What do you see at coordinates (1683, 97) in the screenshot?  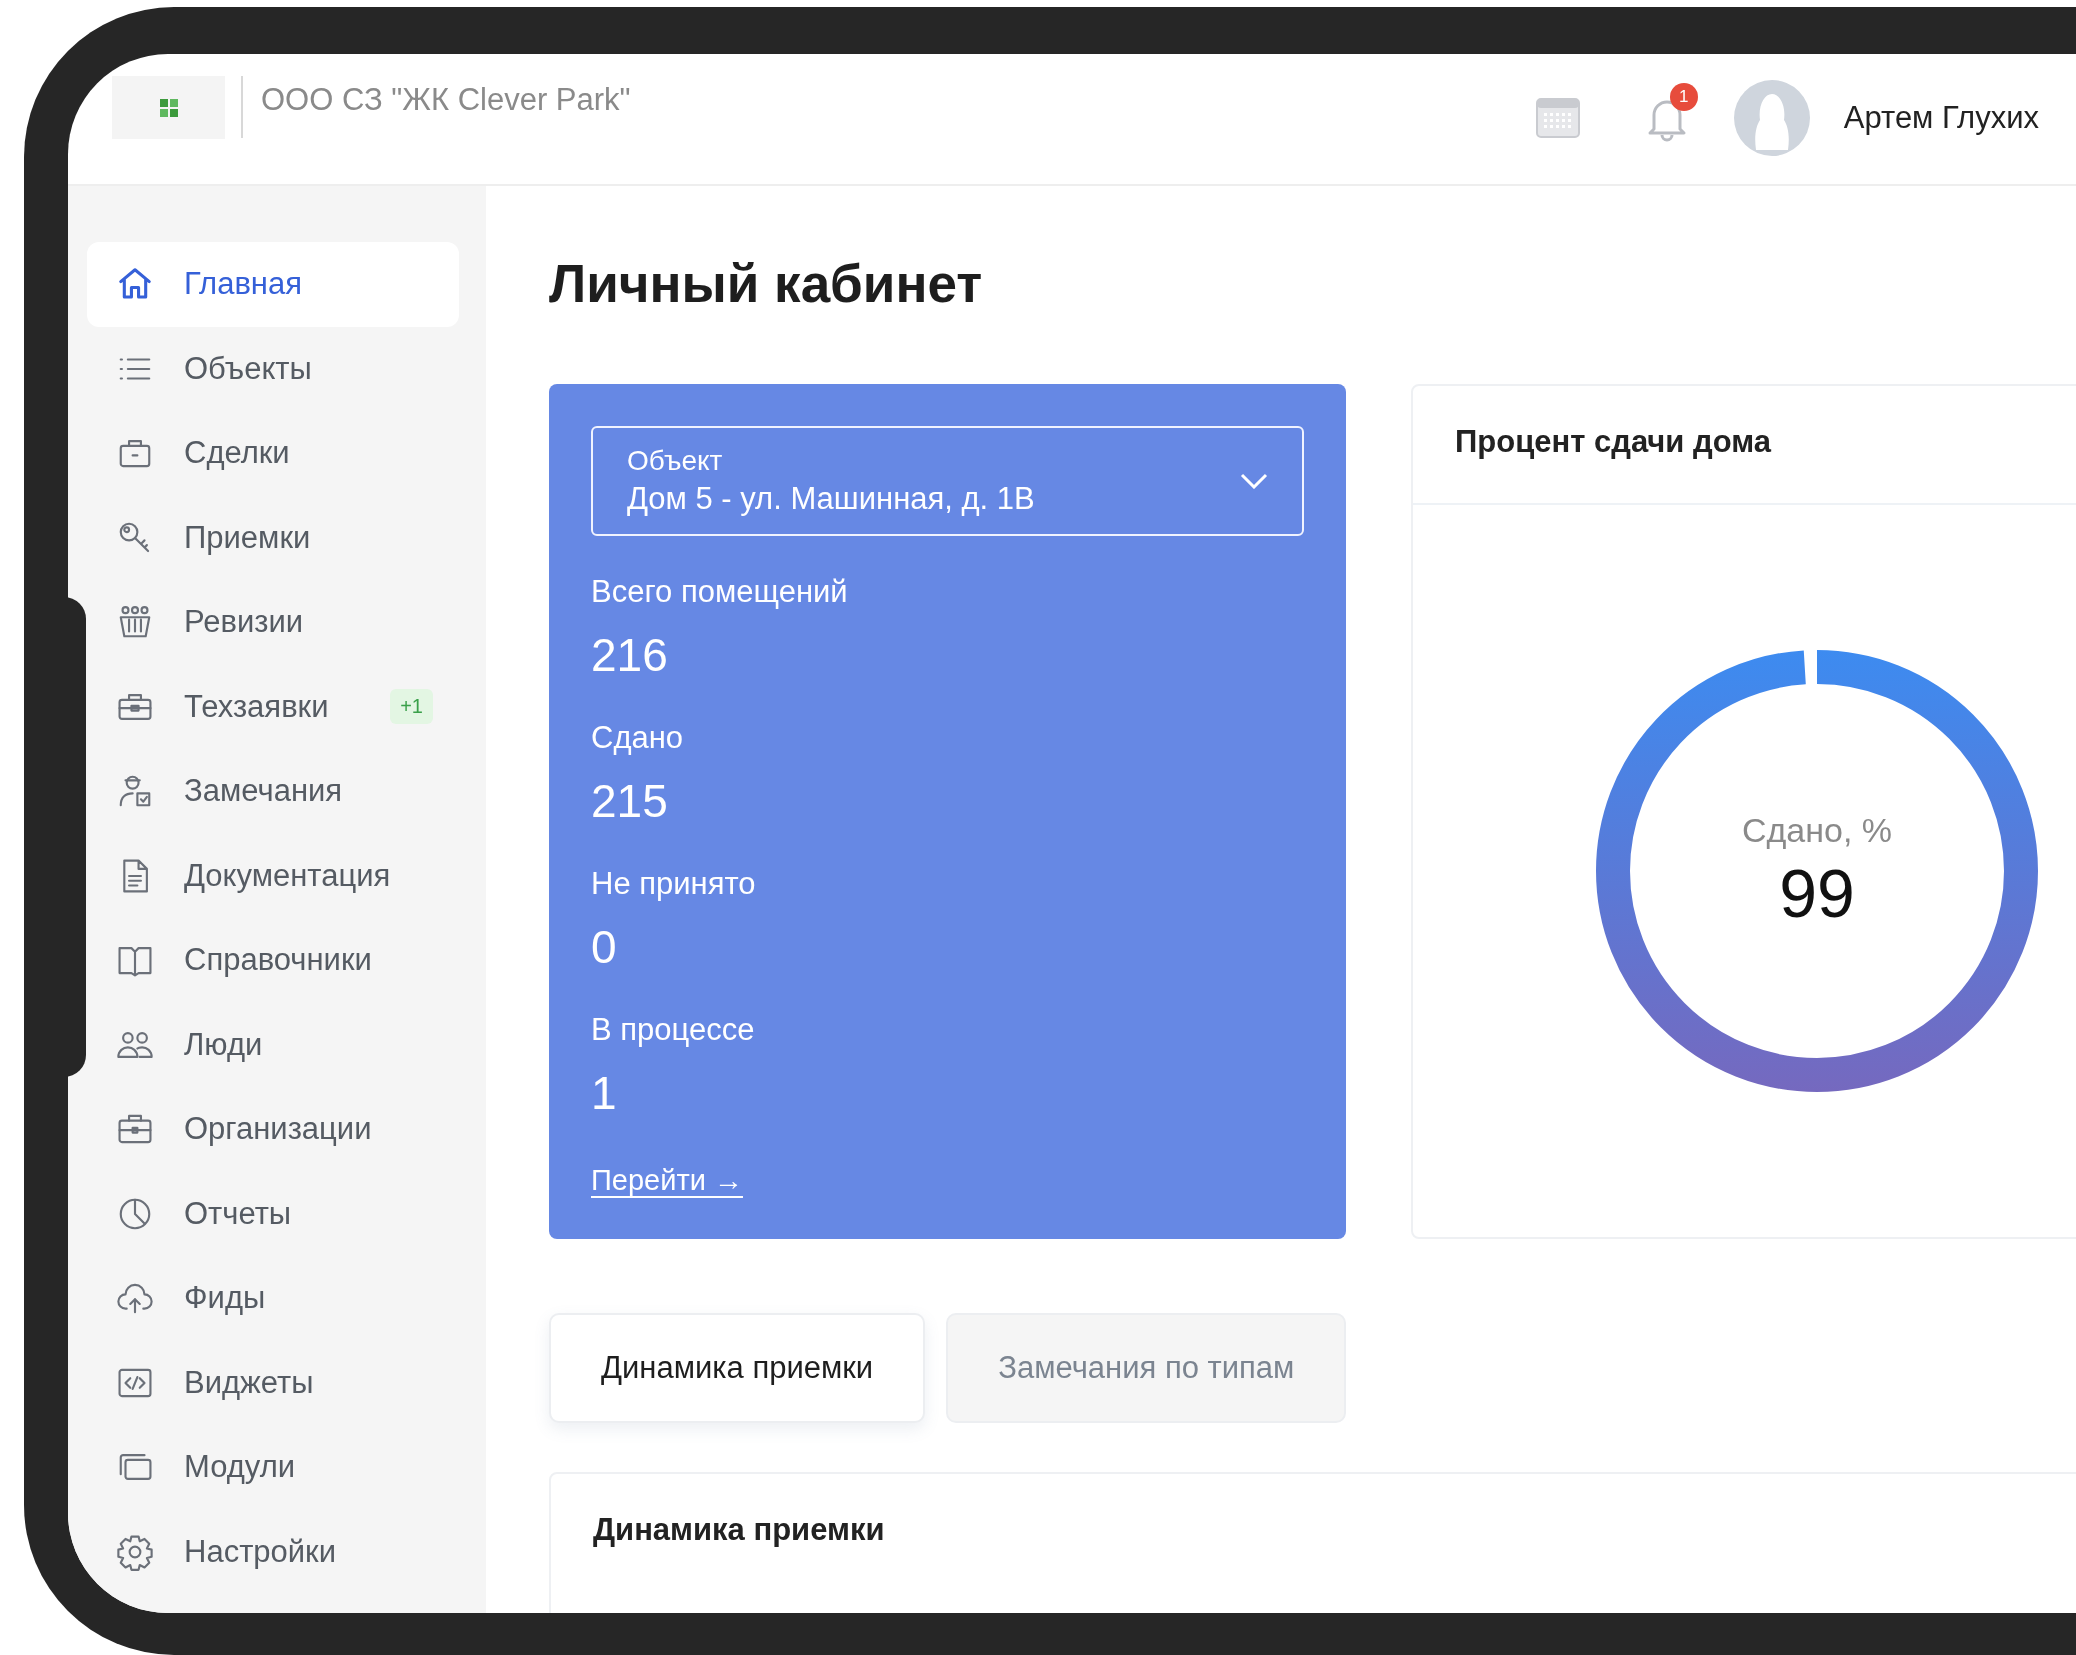 I see `notification-badge: 1` at bounding box center [1683, 97].